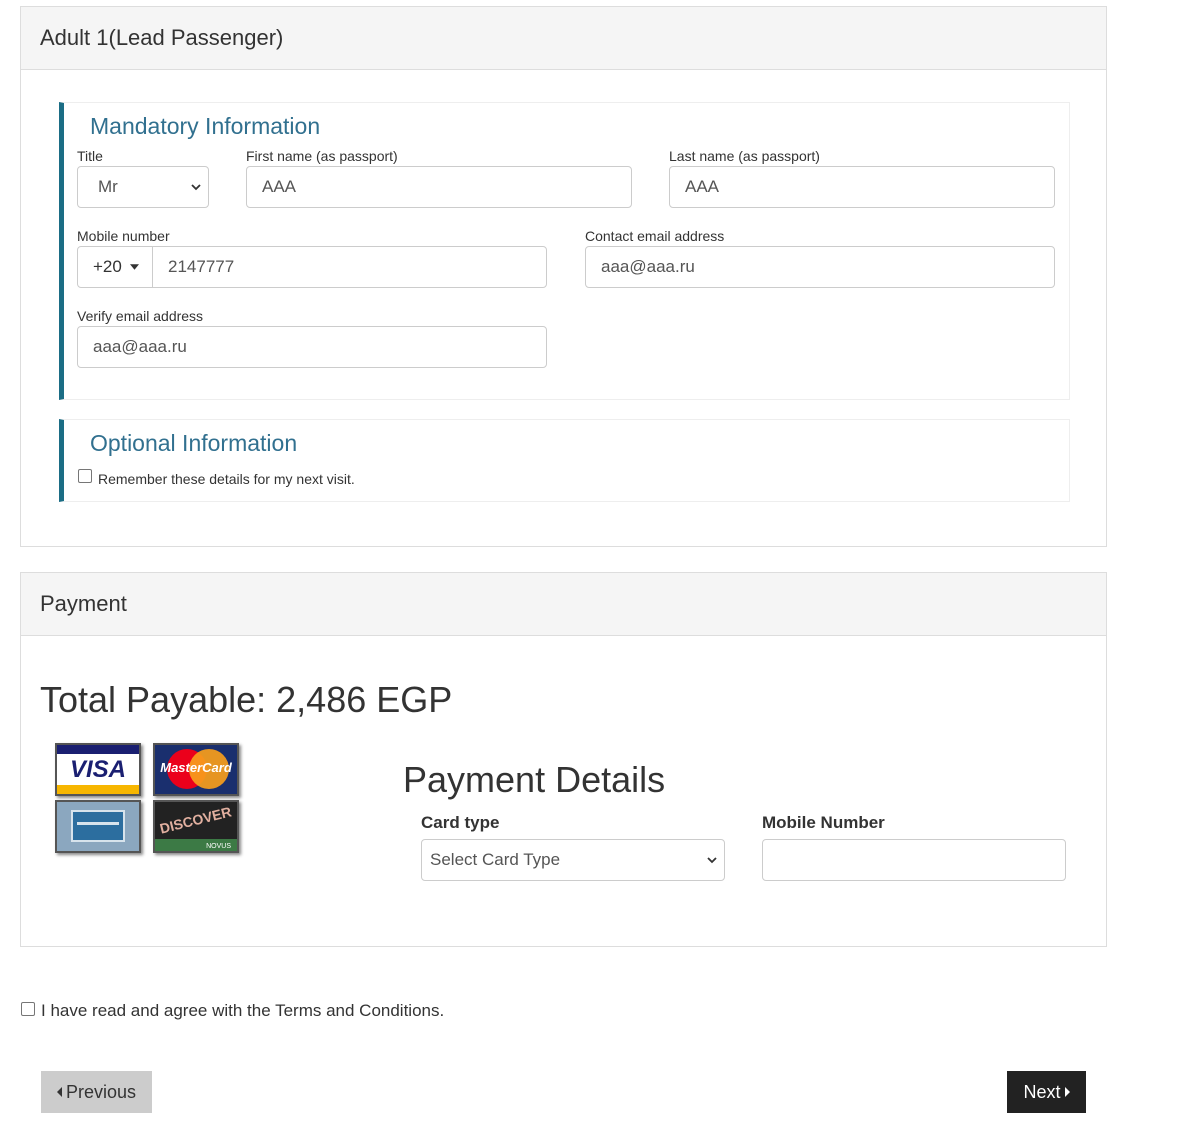  I want to click on passenger-panel-heading: Adult 1(Lead Passenger), so click(563, 38).